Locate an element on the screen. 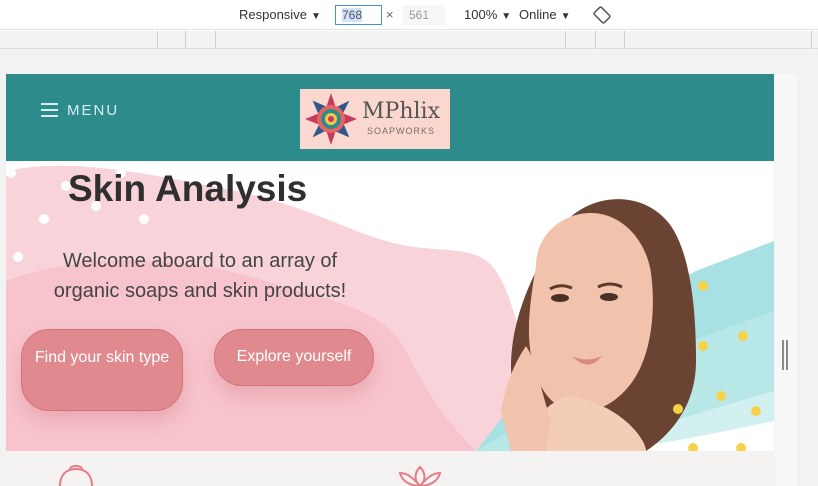 This screenshot has width=818, height=486. find-skin-type-button: Find your skin type is located at coordinates (102, 370).